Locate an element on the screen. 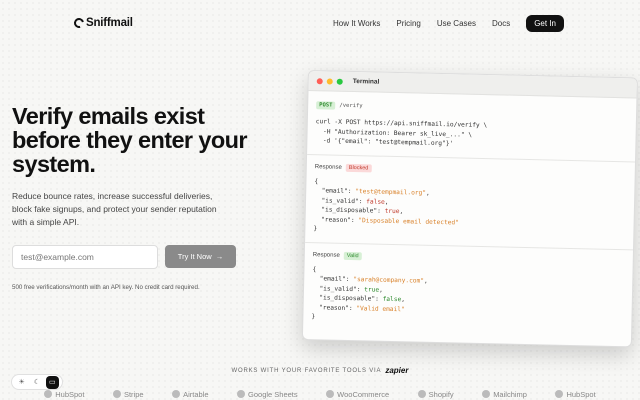 The height and width of the screenshot is (400, 640). minimize-dot-icon is located at coordinates (329, 81).